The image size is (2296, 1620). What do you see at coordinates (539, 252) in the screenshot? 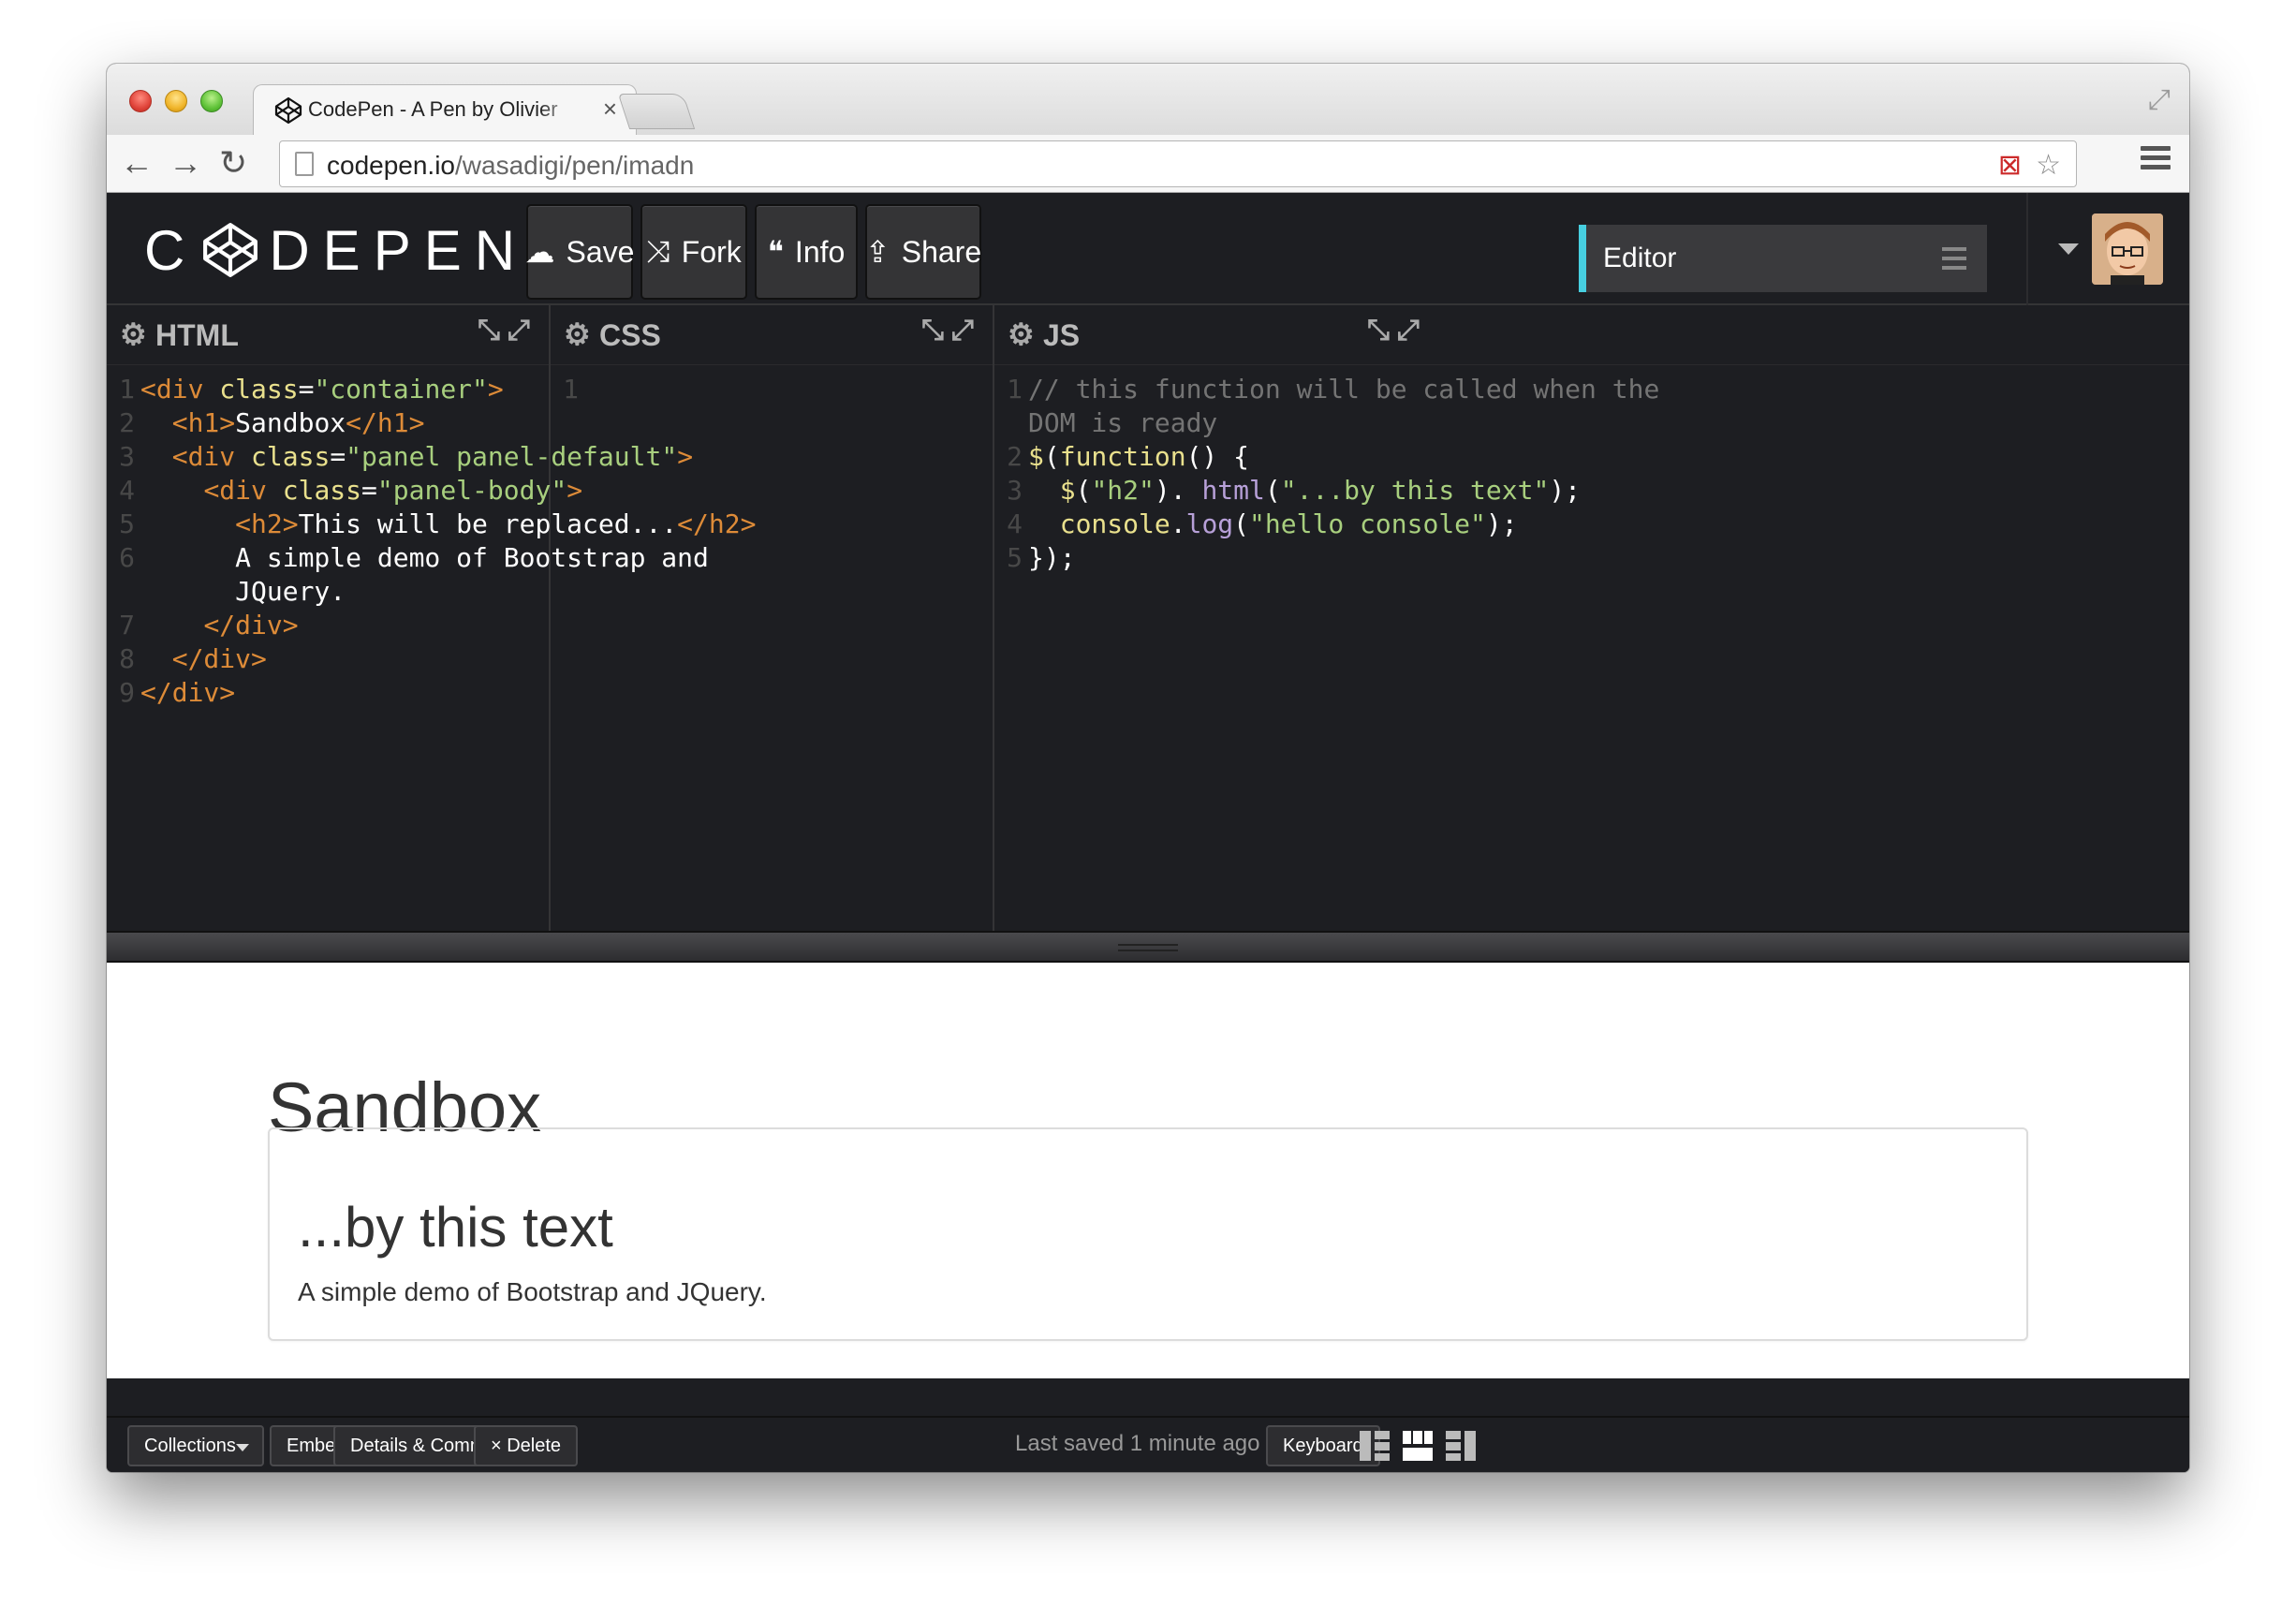
I see `cloud-icon: ☁` at bounding box center [539, 252].